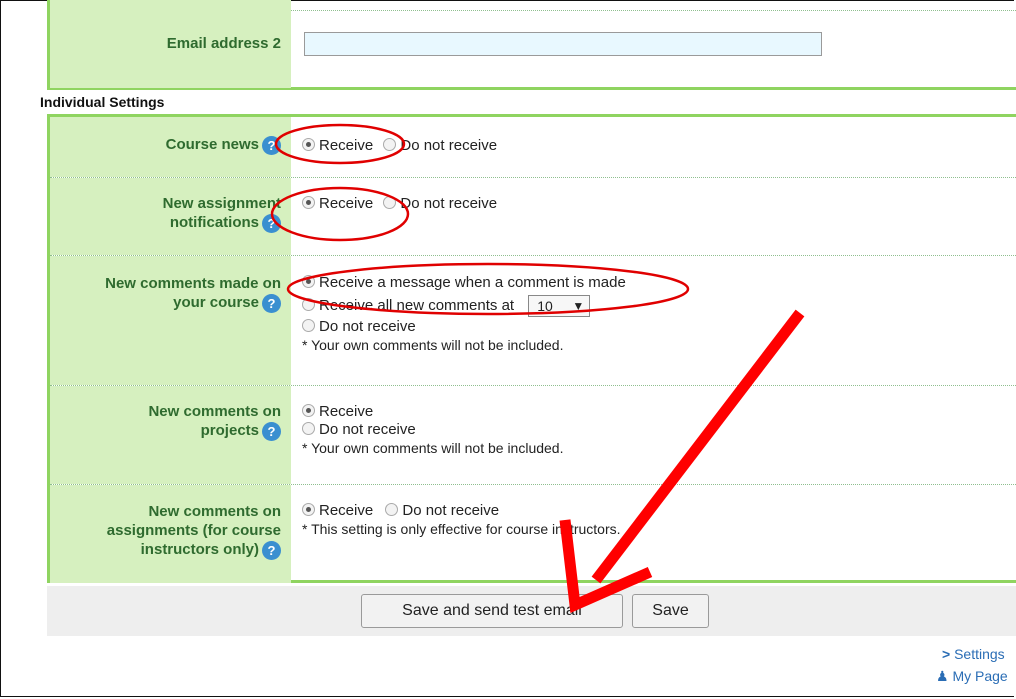 This screenshot has height=699, width=1016. I want to click on course-news-label-text: Course news, so click(212, 144).